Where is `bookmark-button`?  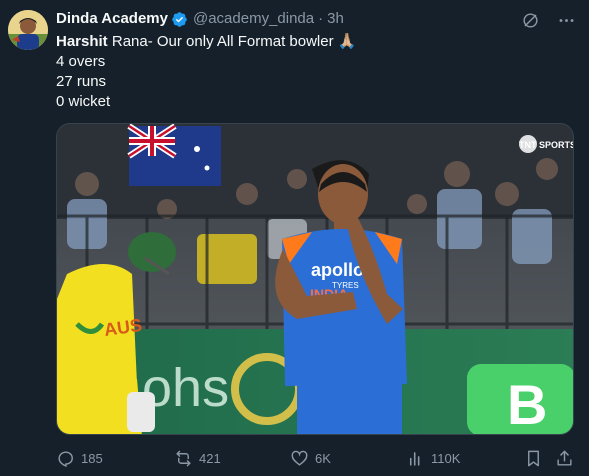
bookmark-button is located at coordinates (533, 458).